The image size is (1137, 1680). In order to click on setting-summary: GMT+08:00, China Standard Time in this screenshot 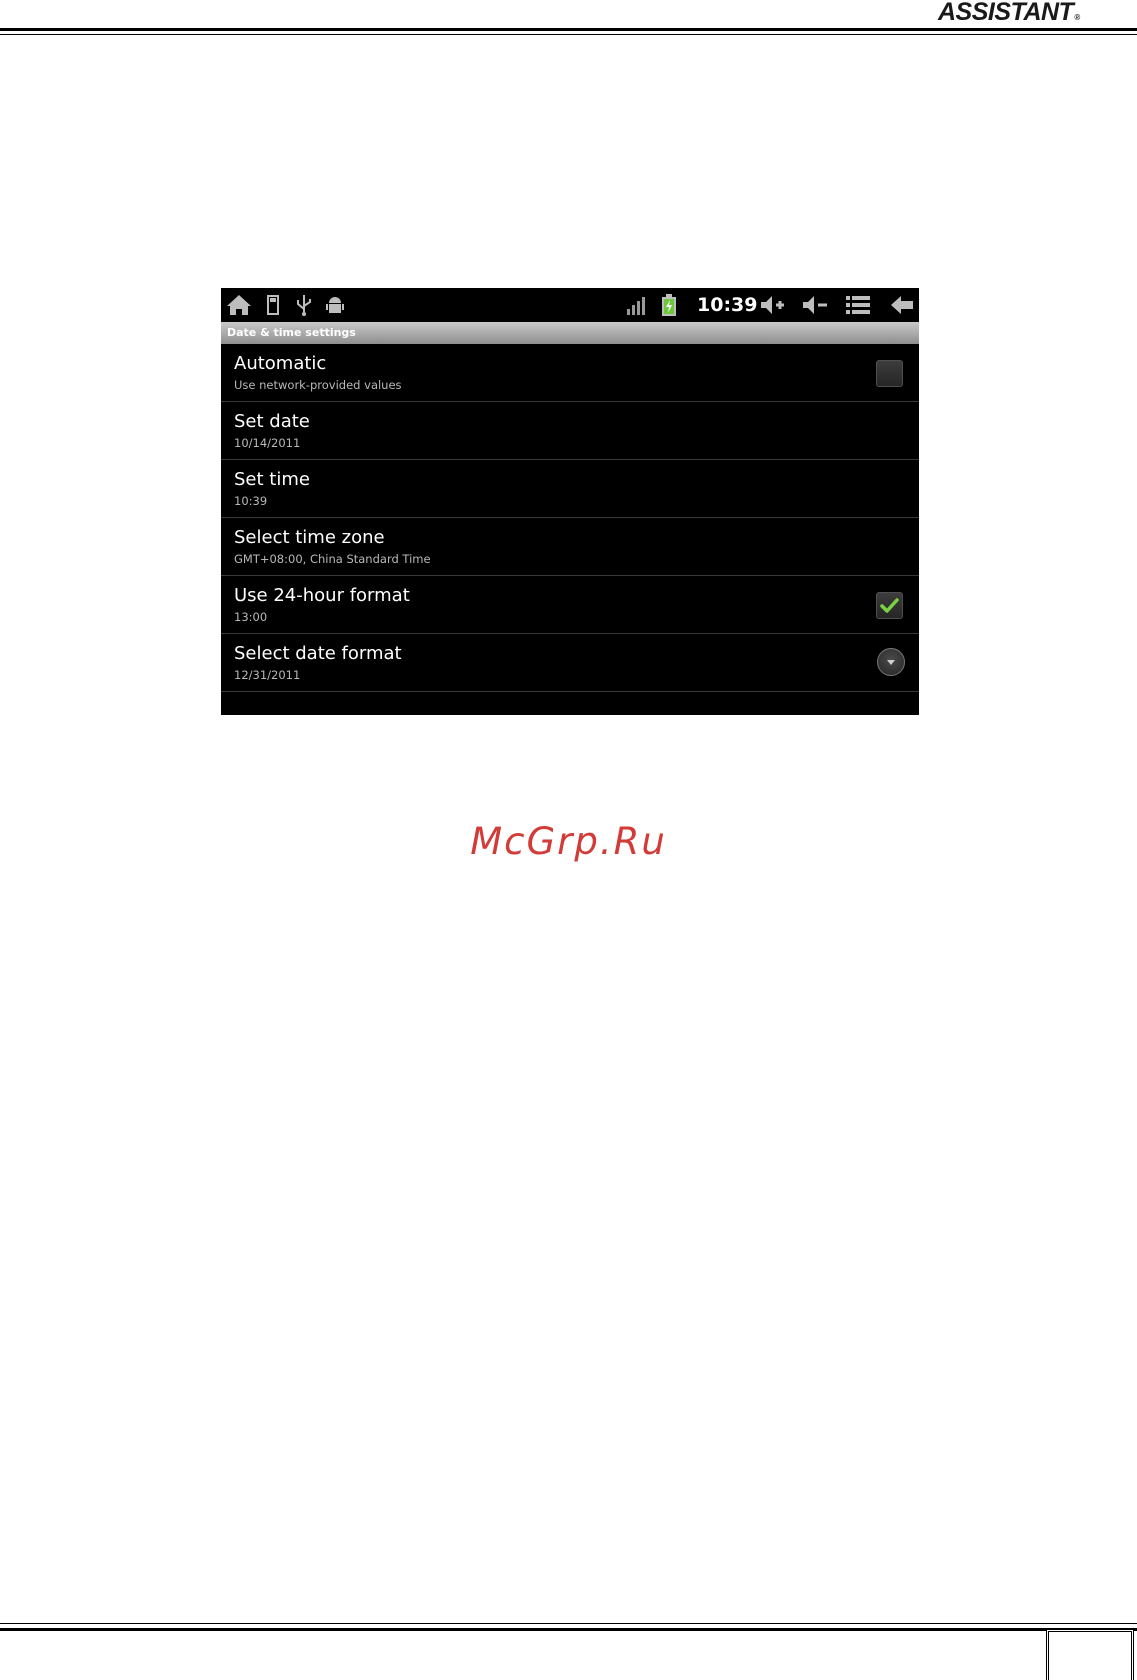, I will do `click(332, 559)`.